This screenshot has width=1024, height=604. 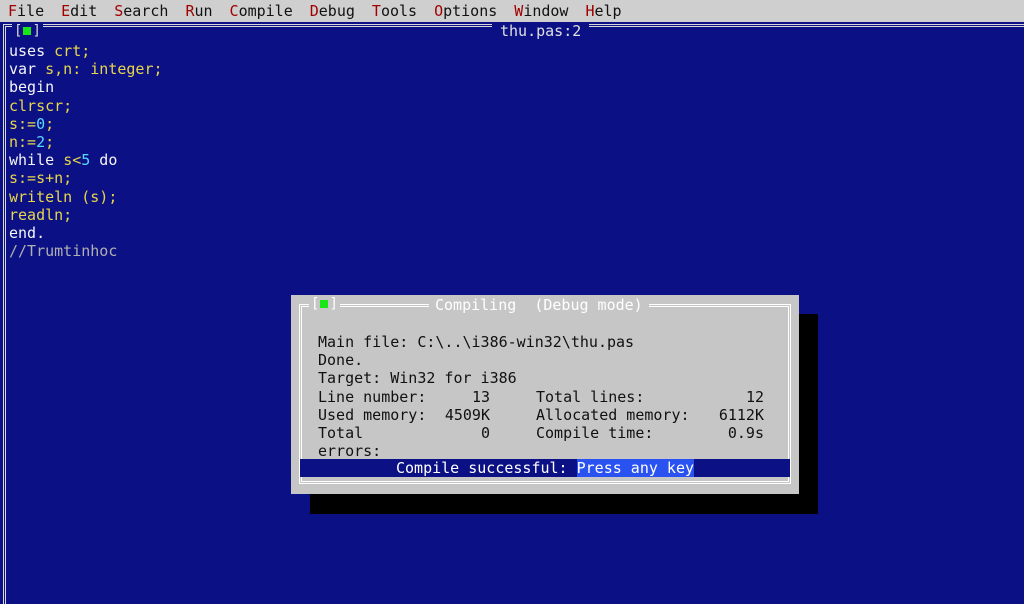 I want to click on menu-label: ools, so click(x=399, y=11).